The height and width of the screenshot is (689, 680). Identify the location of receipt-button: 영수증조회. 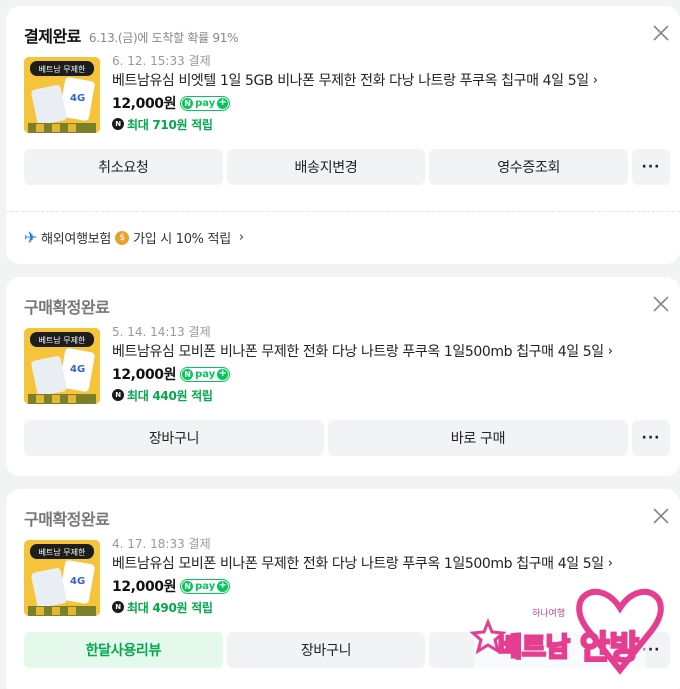
(529, 167).